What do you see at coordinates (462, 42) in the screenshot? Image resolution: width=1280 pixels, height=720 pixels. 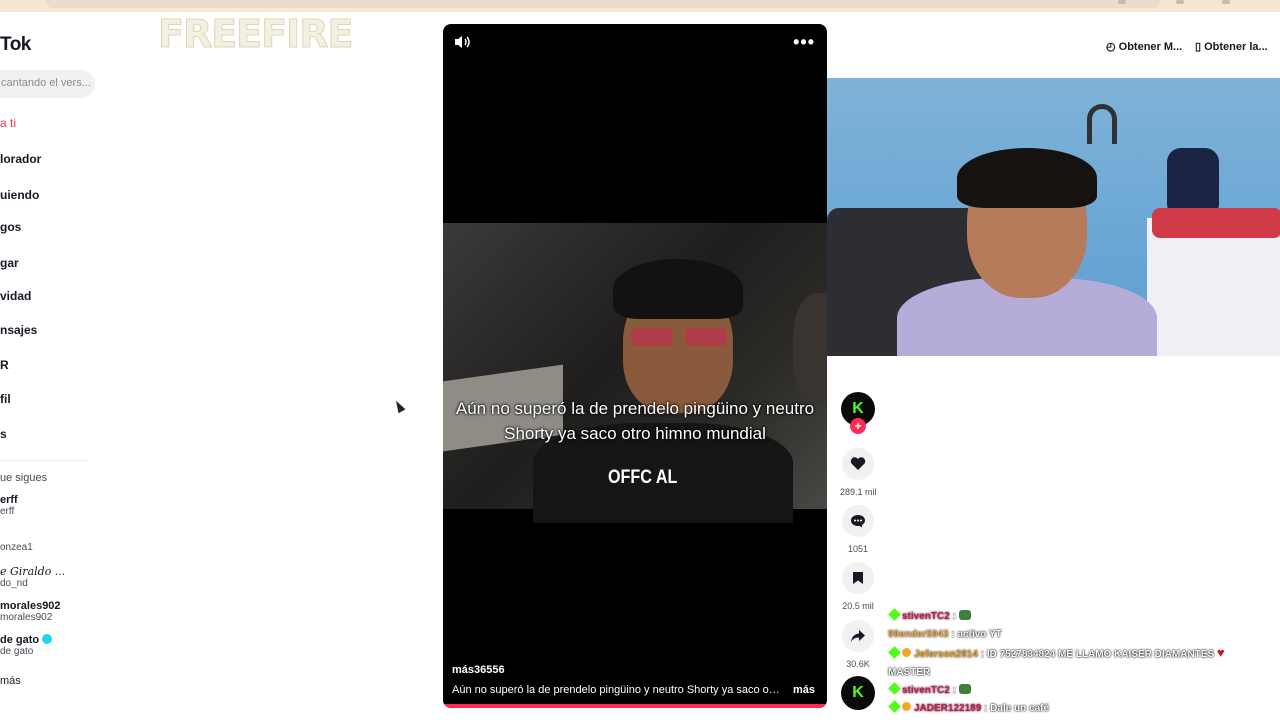 I see `speaker-icon` at bounding box center [462, 42].